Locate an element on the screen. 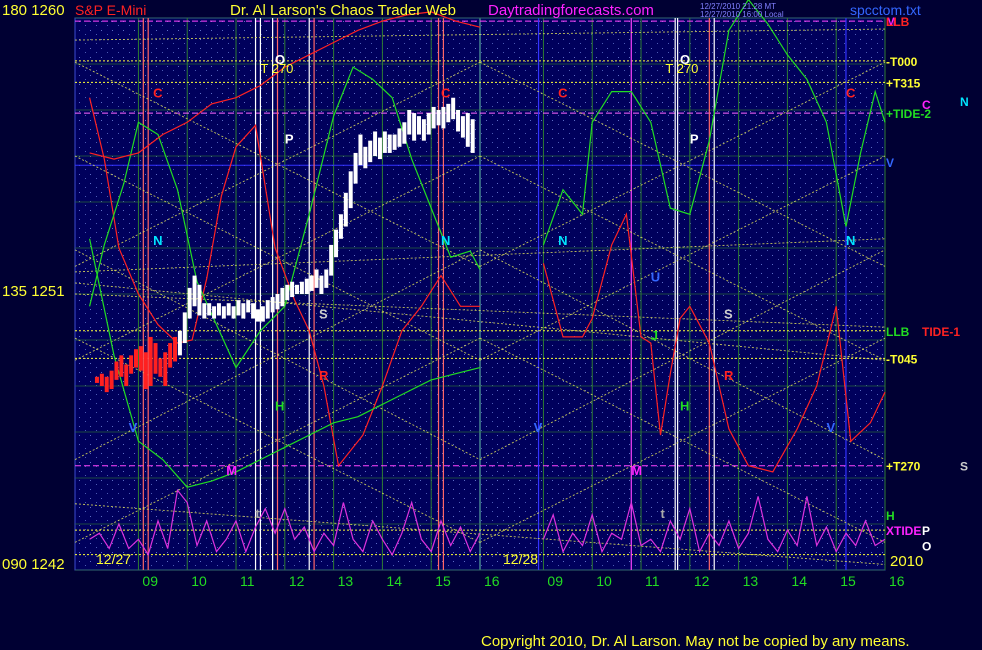  year-label: 2010 is located at coordinates (906, 561).